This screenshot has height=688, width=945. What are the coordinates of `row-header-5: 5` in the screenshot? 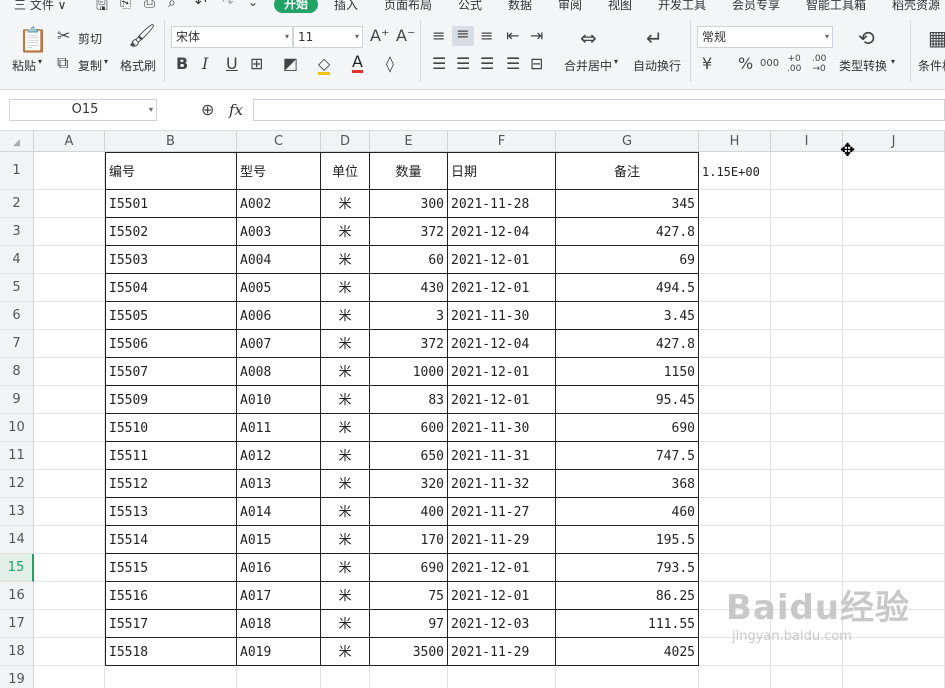 It's located at (17, 288).